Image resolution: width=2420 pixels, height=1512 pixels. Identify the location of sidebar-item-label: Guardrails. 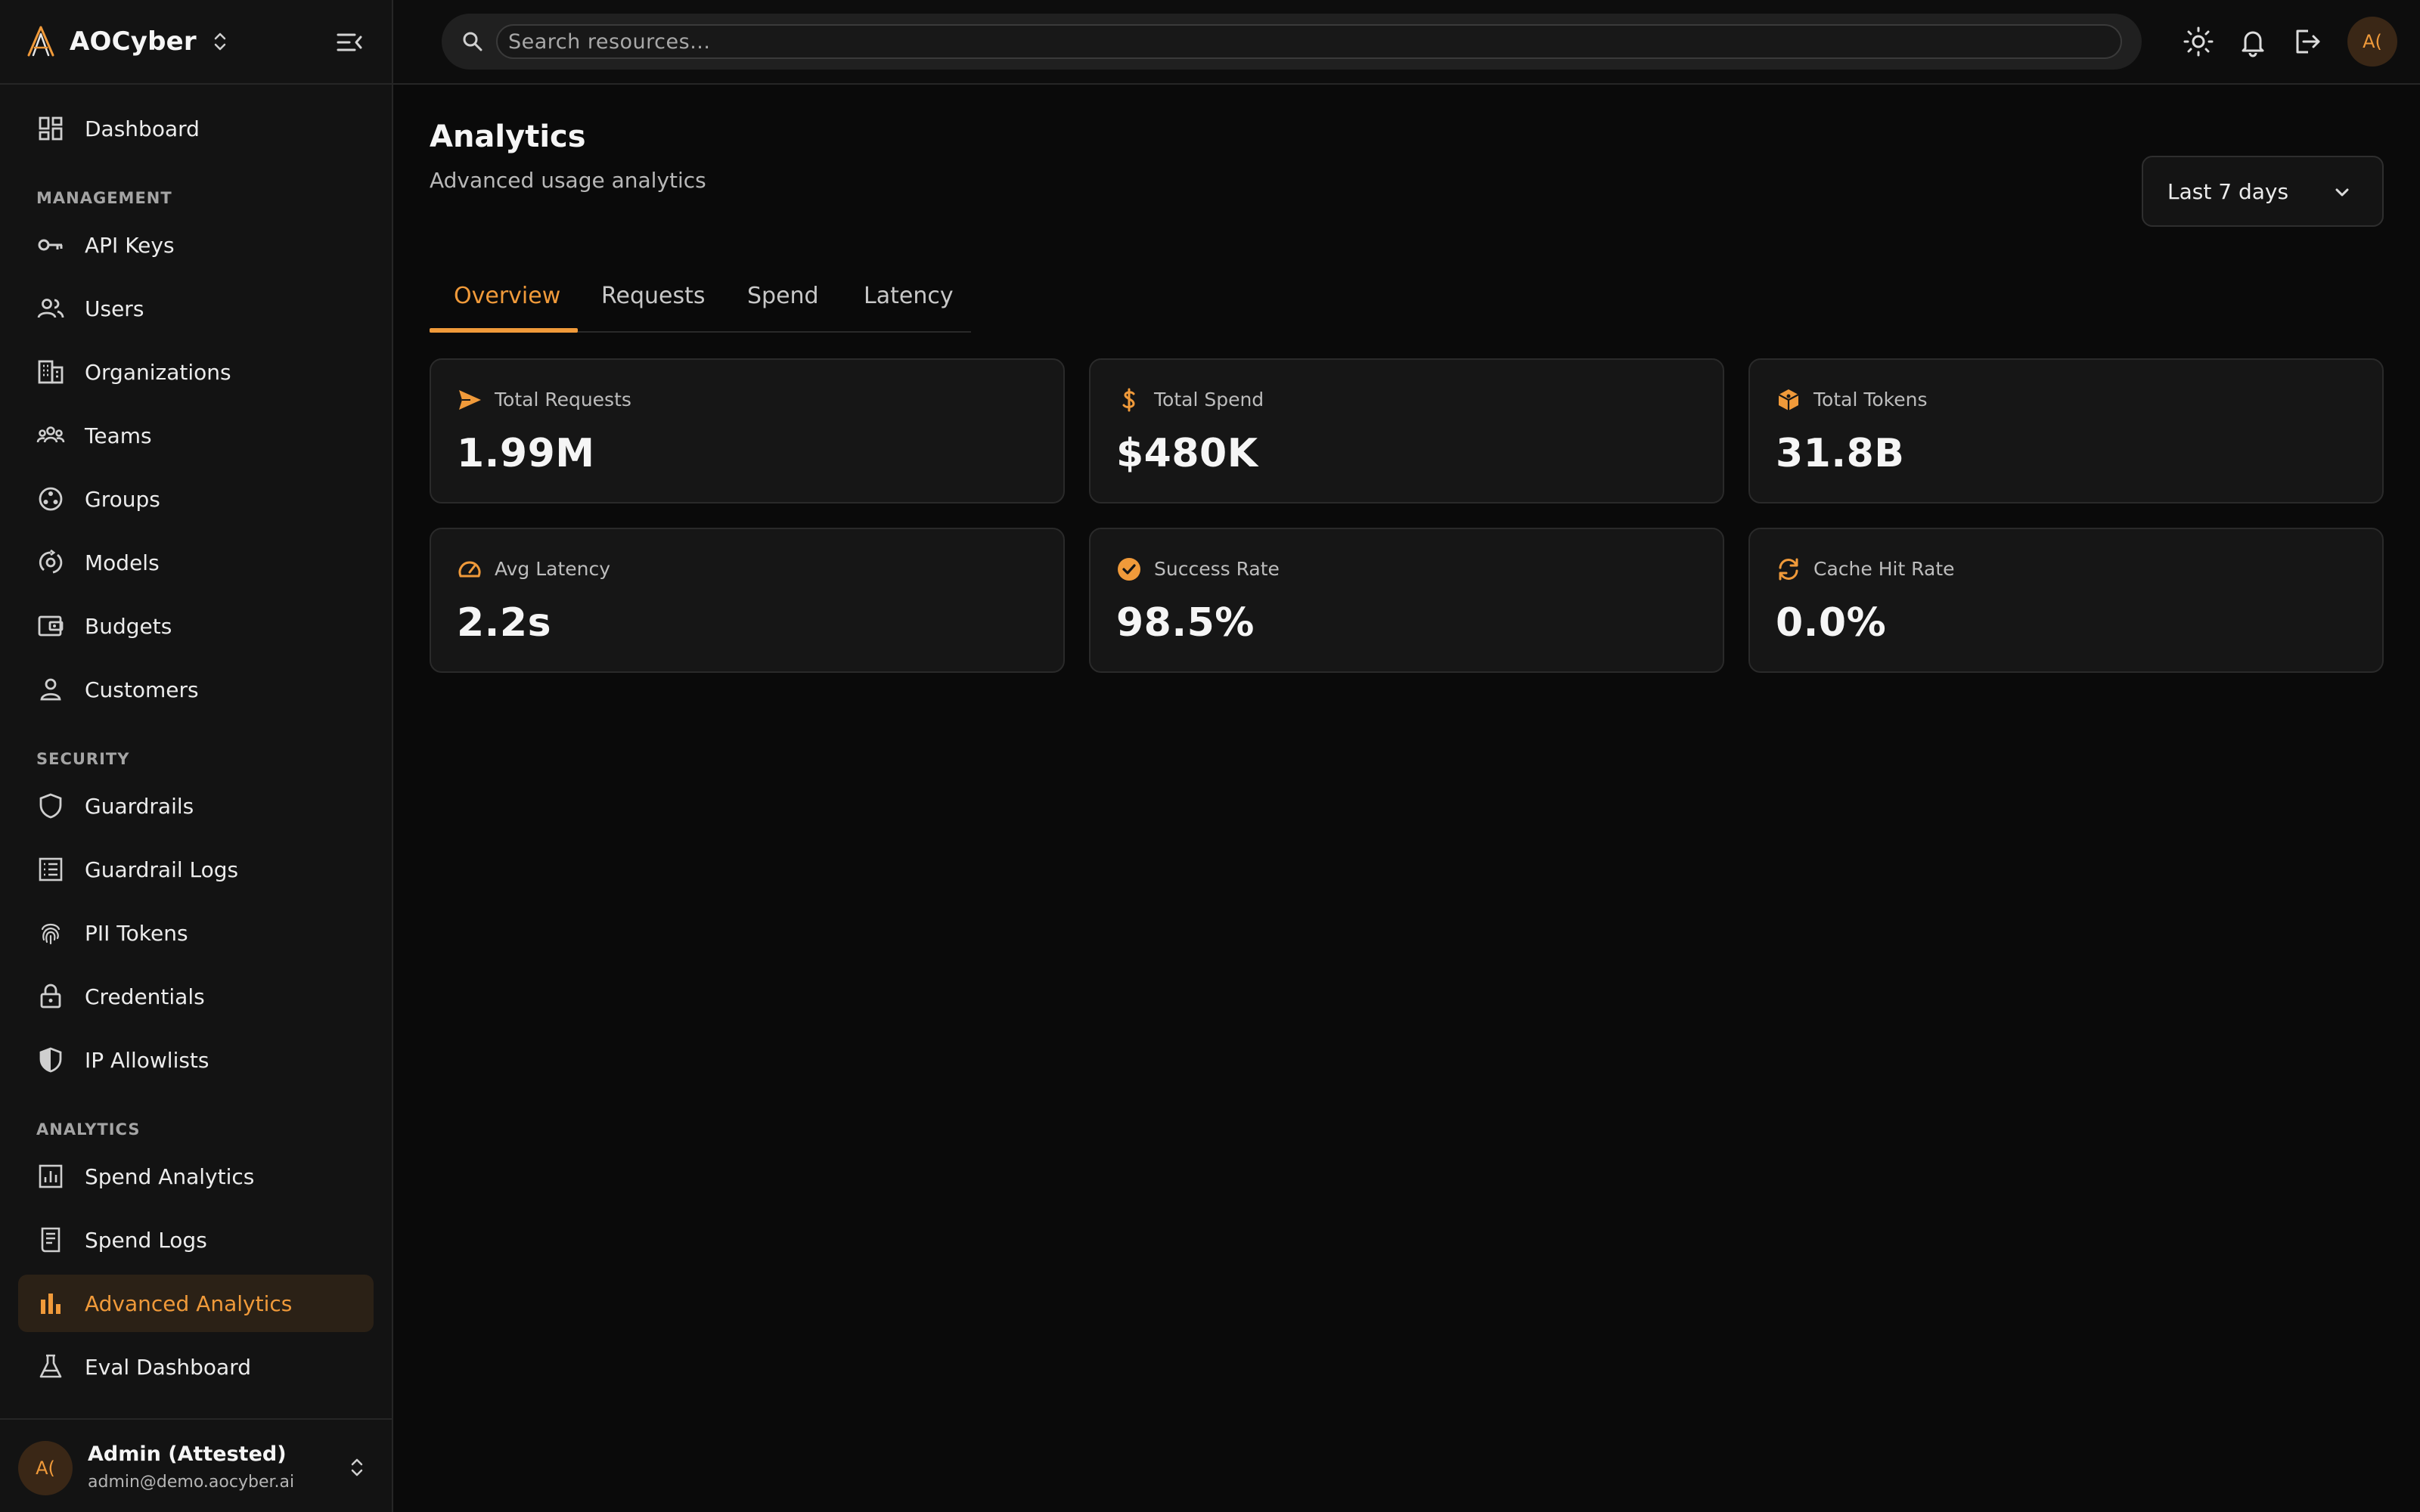
(139, 806).